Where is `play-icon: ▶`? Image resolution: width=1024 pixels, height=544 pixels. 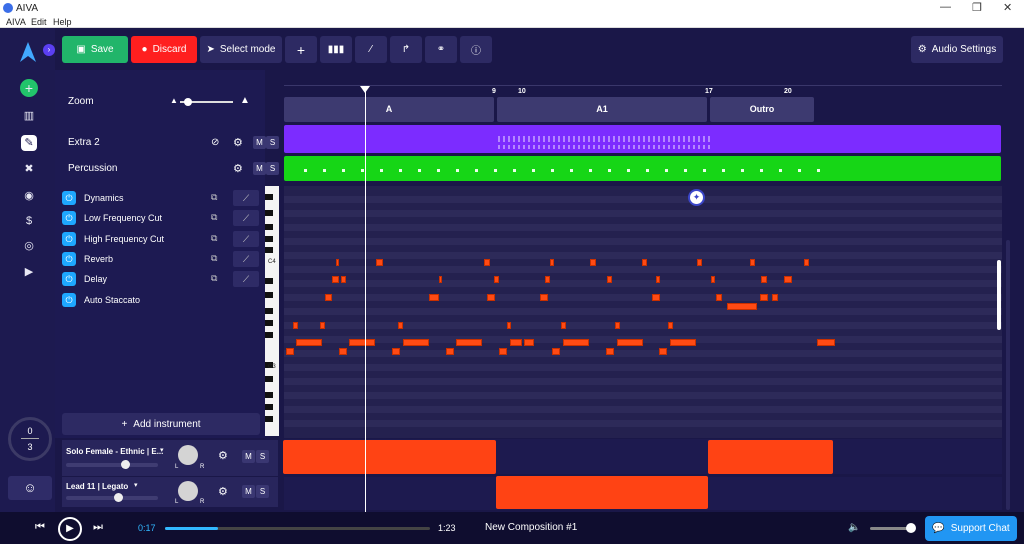 play-icon: ▶ is located at coordinates (70, 529).